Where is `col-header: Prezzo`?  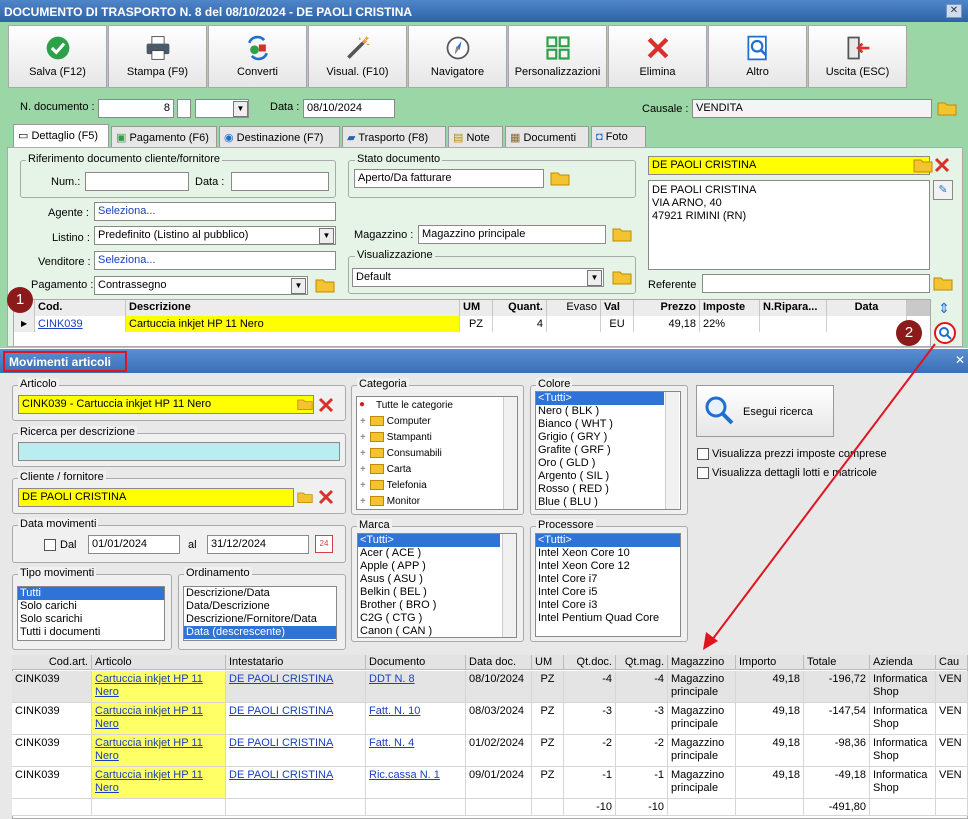 col-header: Prezzo is located at coordinates (667, 308).